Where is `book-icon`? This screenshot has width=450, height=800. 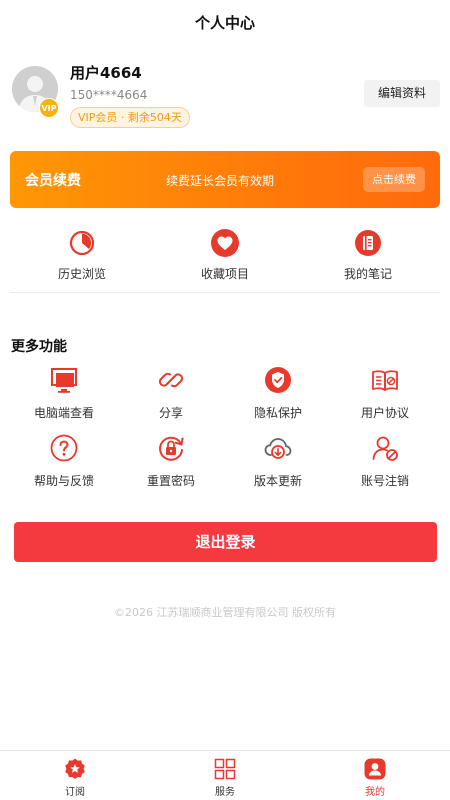
book-icon is located at coordinates (385, 380).